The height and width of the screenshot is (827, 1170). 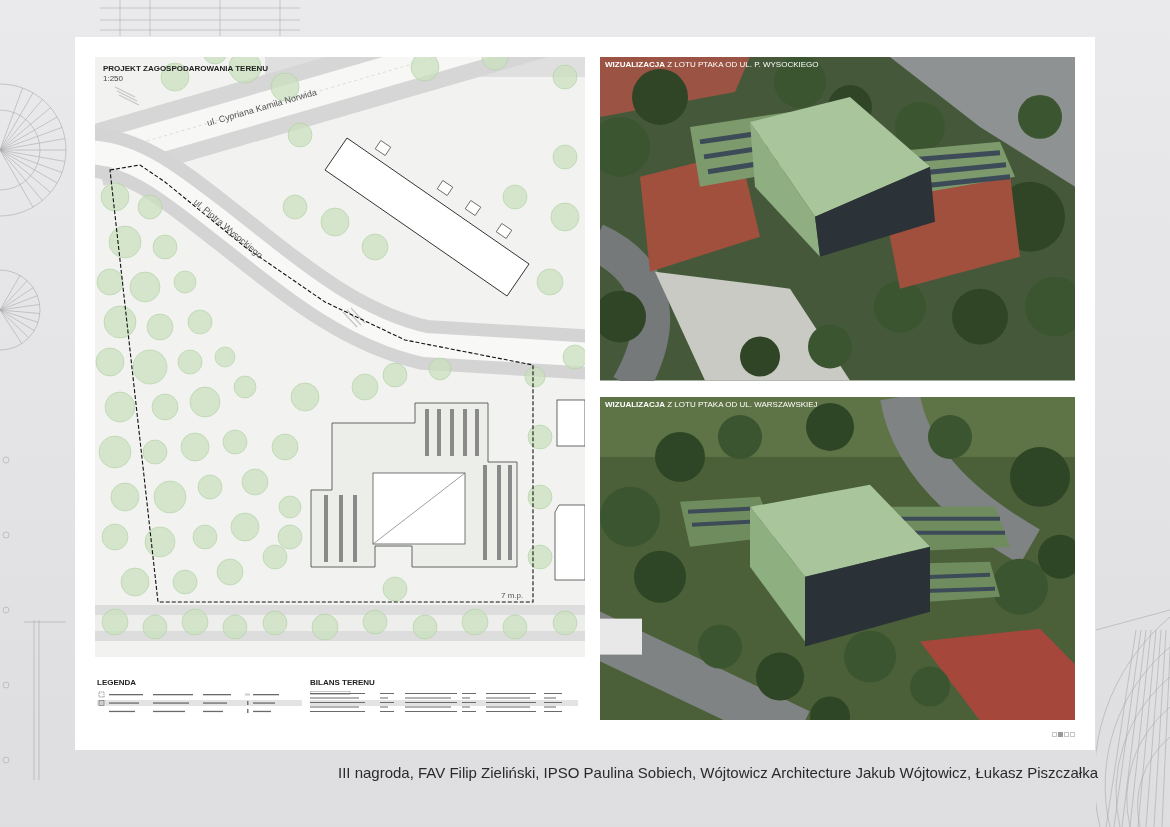 I want to click on credits-caption: III nagroda, FAV Filip Zieliński, IPSO Paulina Sobiech, Wójtowicz Architecture Jakub Wójtowicz, Łukasz Piszczałka, so click(x=717, y=772).